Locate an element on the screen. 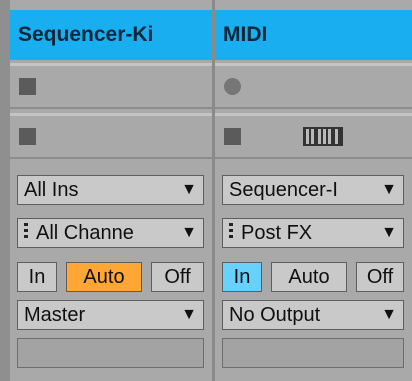  piano-keys-icon is located at coordinates (323, 136).